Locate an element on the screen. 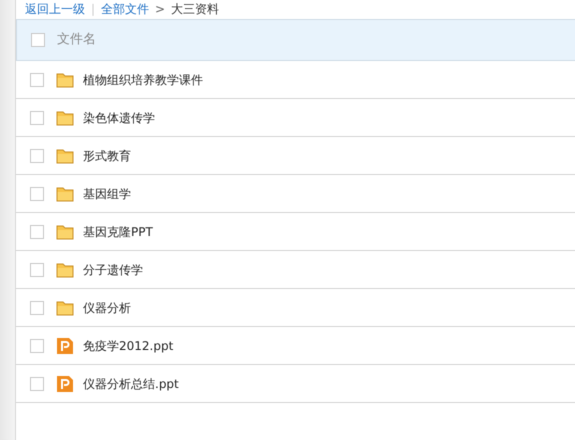 Image resolution: width=575 pixels, height=440 pixels. file-name: 形式教育 is located at coordinates (107, 155).